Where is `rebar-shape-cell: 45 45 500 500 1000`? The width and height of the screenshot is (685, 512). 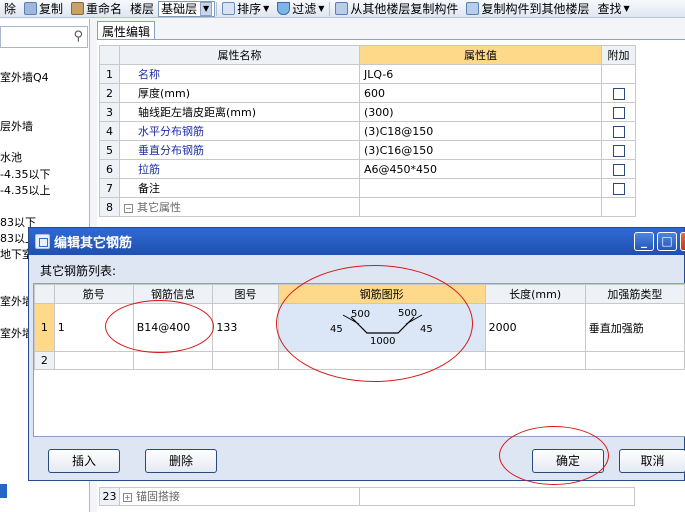 rebar-shape-cell: 45 45 500 500 1000 is located at coordinates (381, 327).